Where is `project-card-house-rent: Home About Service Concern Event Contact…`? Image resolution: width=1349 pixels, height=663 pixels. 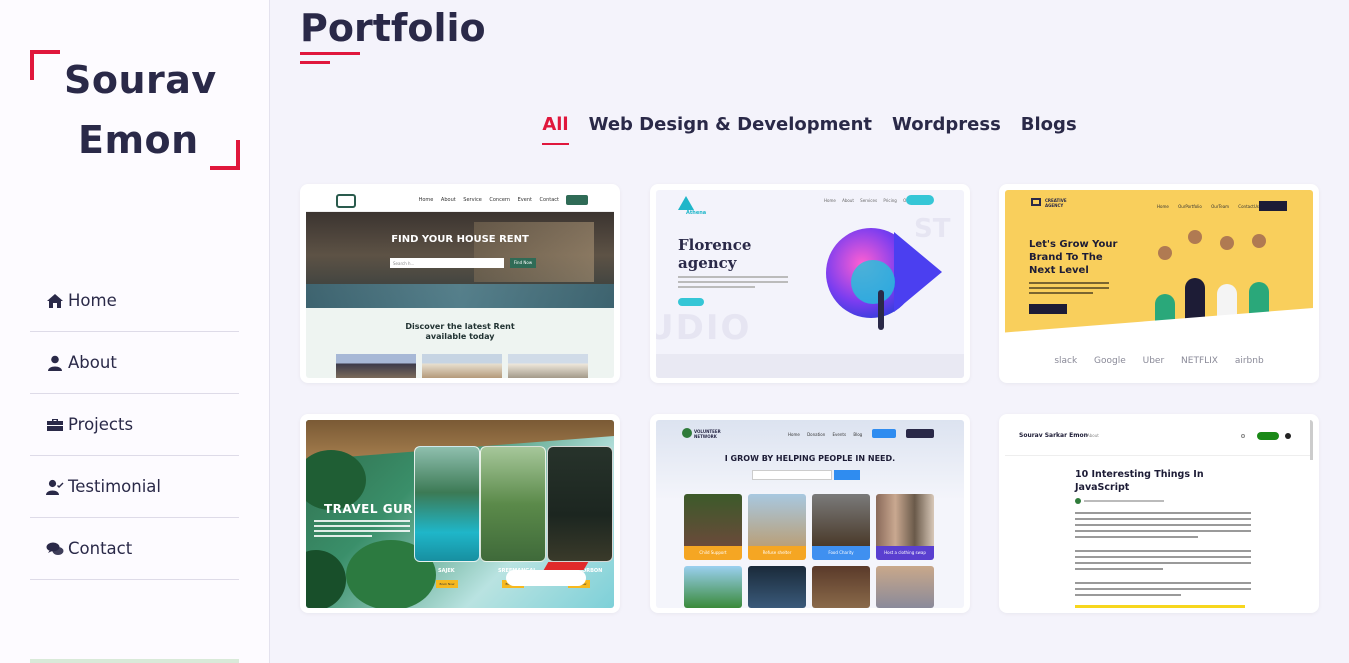
project-card-house-rent: Home About Service Concern Event Contact… is located at coordinates (460, 283).